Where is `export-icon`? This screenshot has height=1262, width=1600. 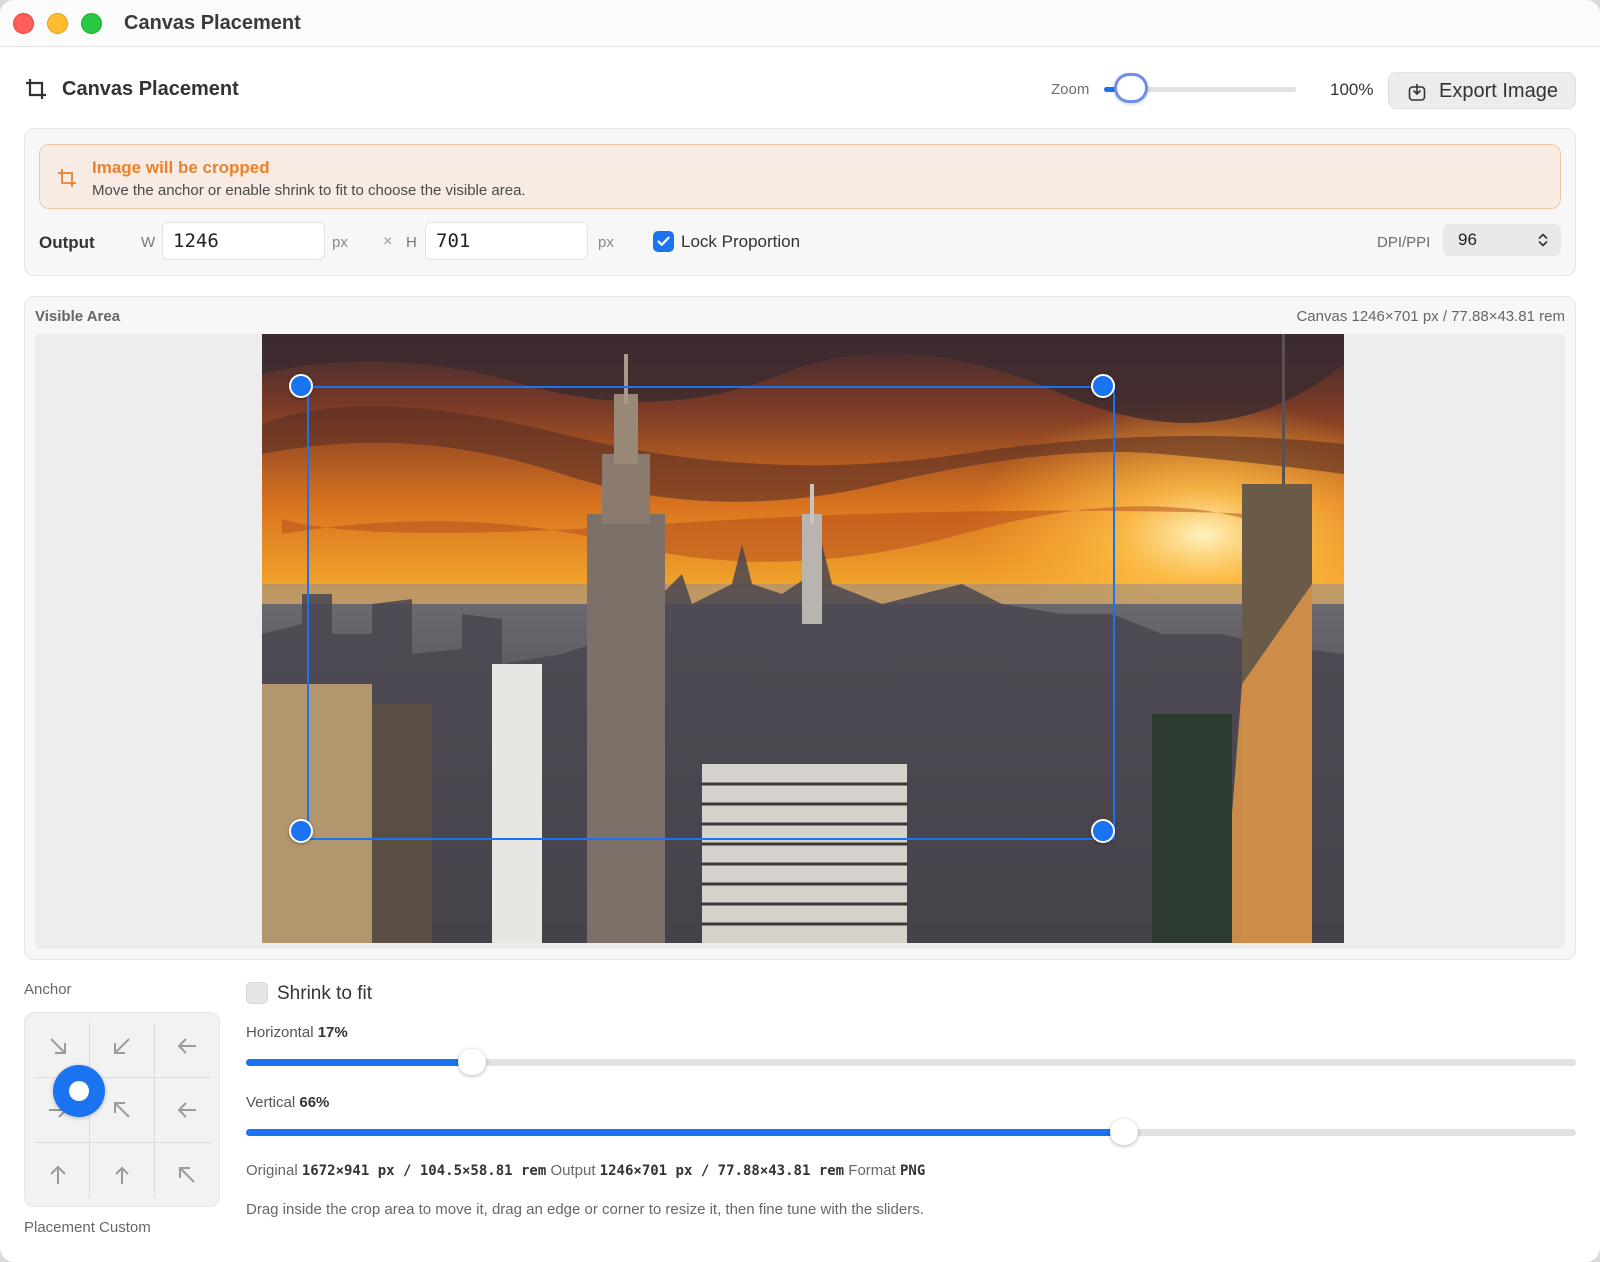
export-icon is located at coordinates (1417, 92).